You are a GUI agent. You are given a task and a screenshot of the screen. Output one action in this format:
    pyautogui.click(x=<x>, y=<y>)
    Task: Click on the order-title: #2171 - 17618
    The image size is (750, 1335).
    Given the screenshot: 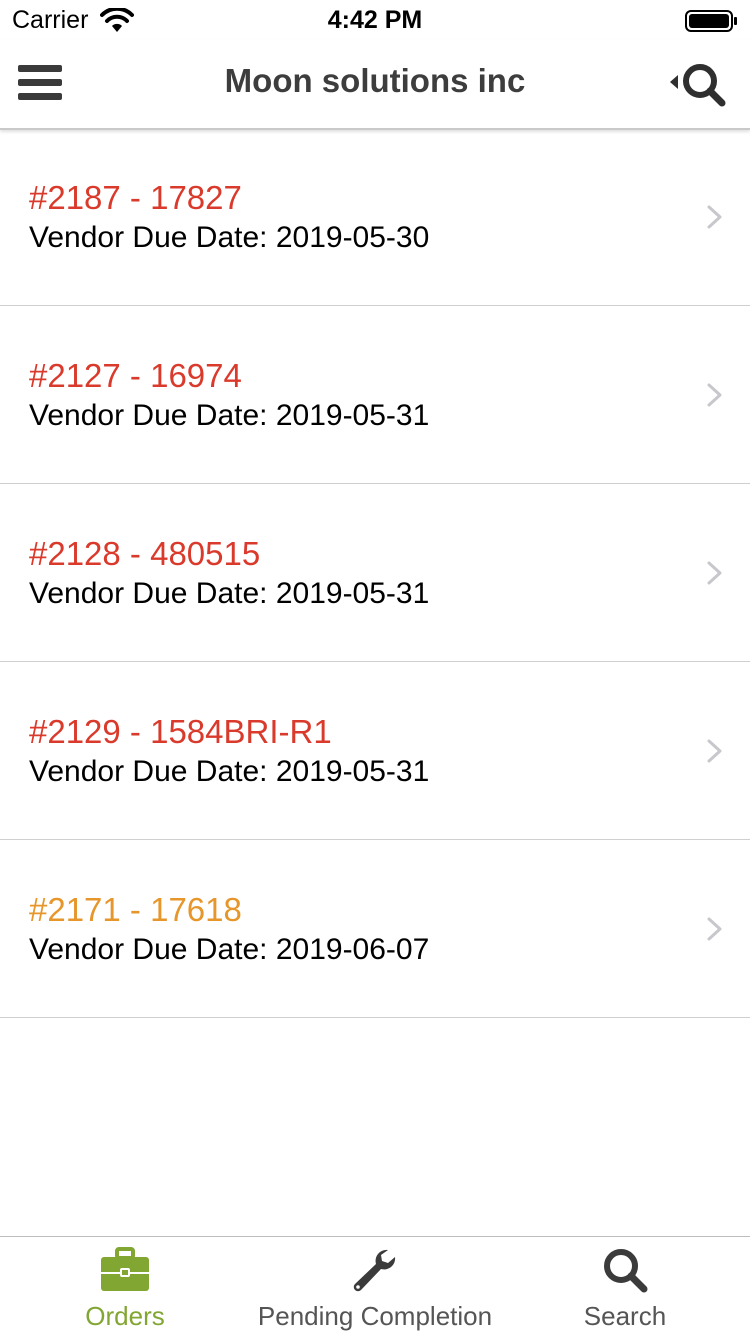 What is the action you would take?
    pyautogui.click(x=135, y=909)
    